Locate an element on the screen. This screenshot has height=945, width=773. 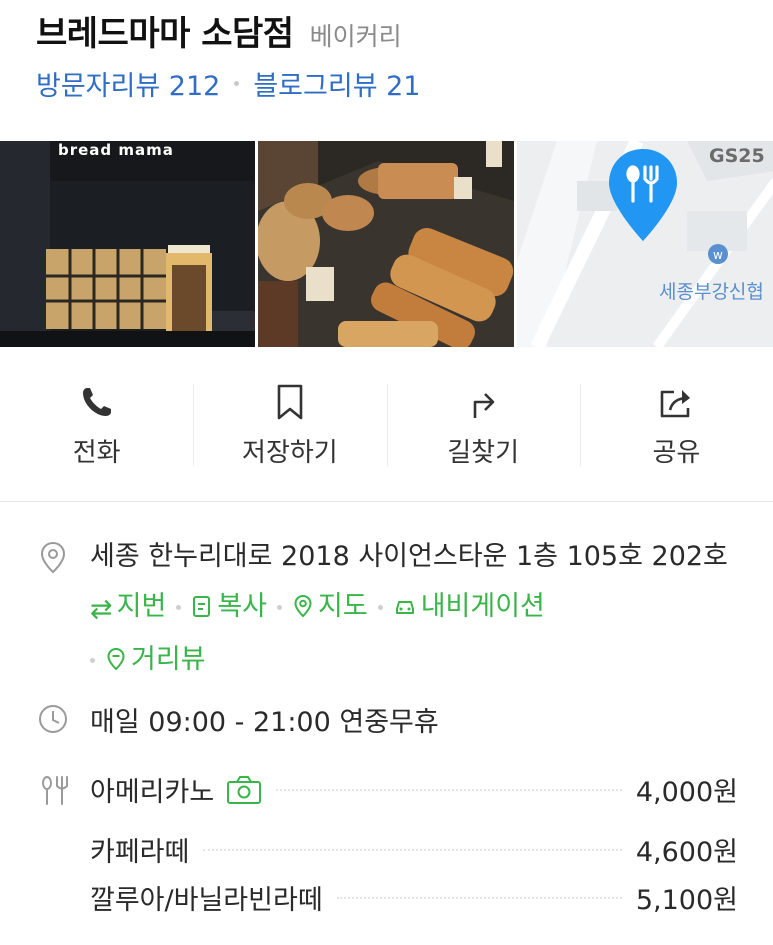
map-label-place: 세종부강신협 is located at coordinates (711, 292).